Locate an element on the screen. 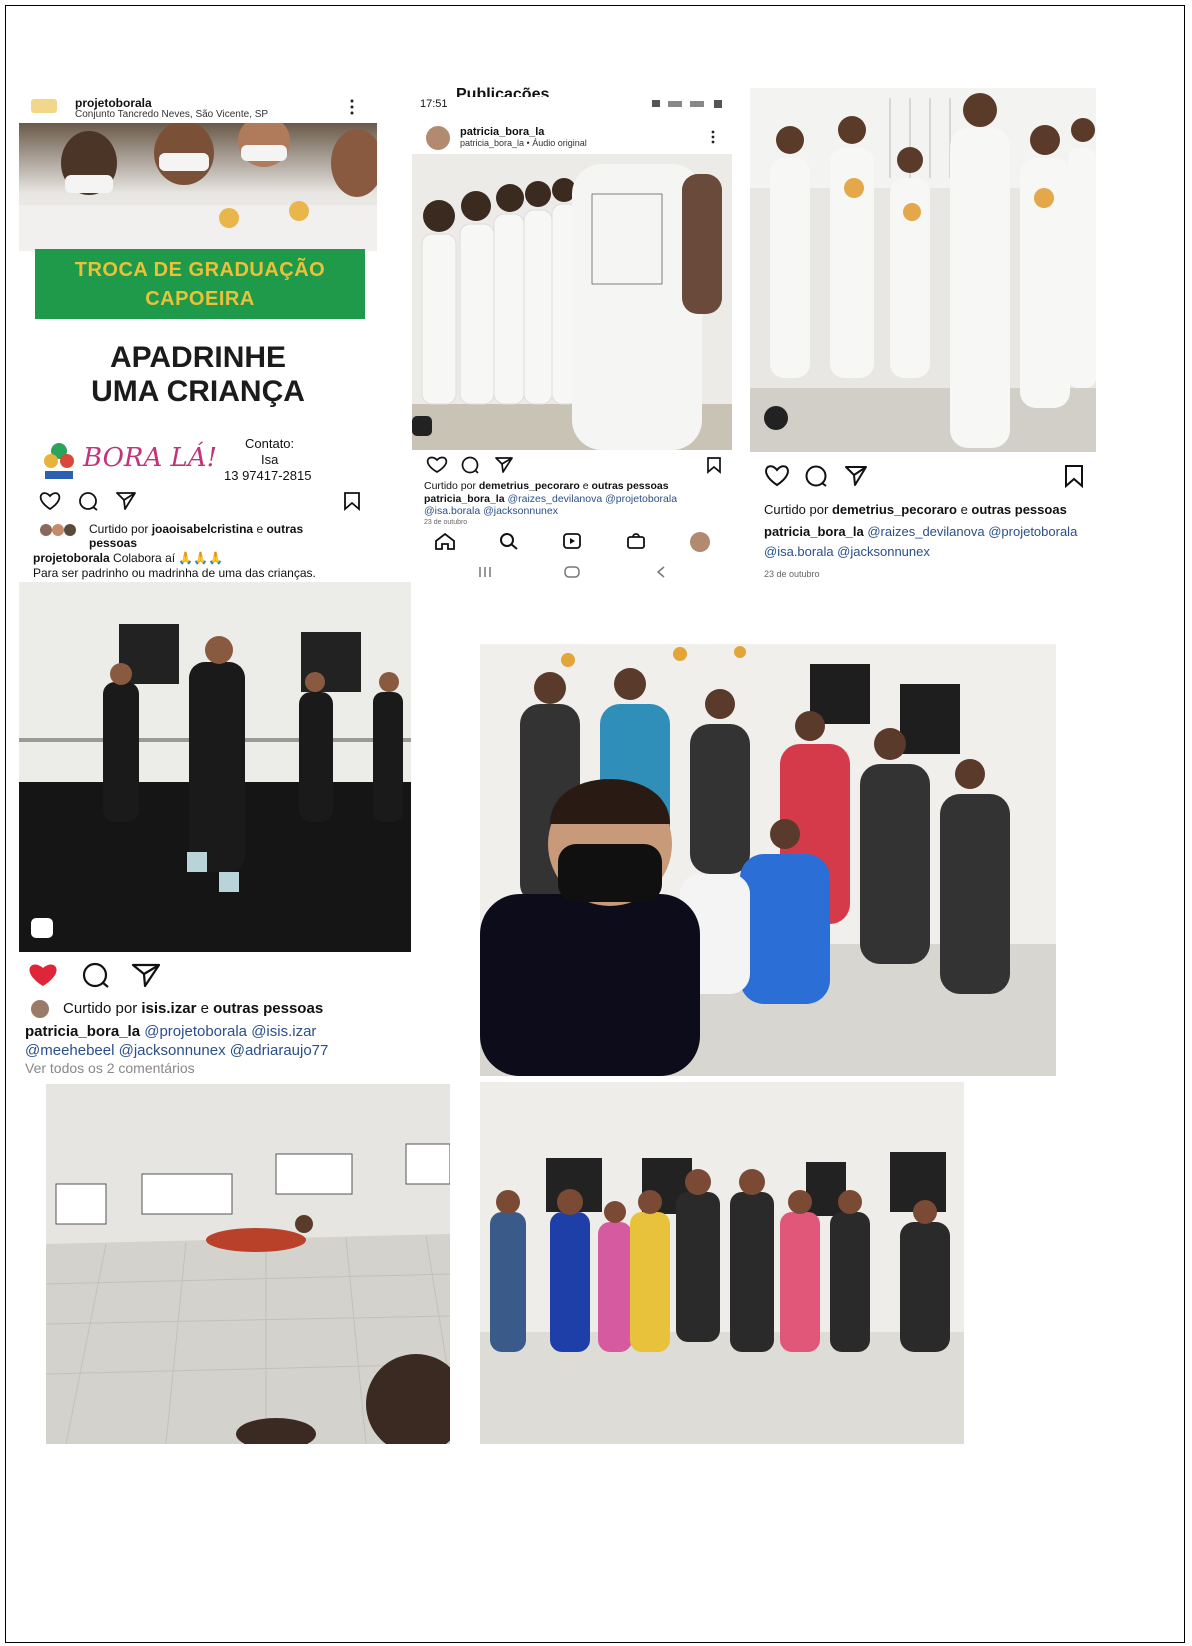 The image size is (1192, 1646). borala-logo-icon is located at coordinates (59, 461).